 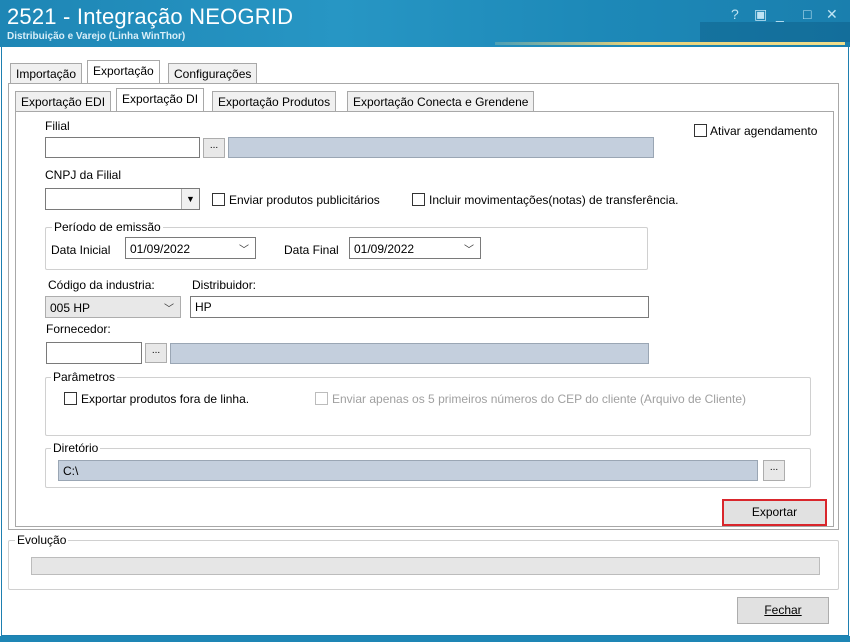 I want to click on parametros-title: Parâmetros, so click(x=84, y=377).